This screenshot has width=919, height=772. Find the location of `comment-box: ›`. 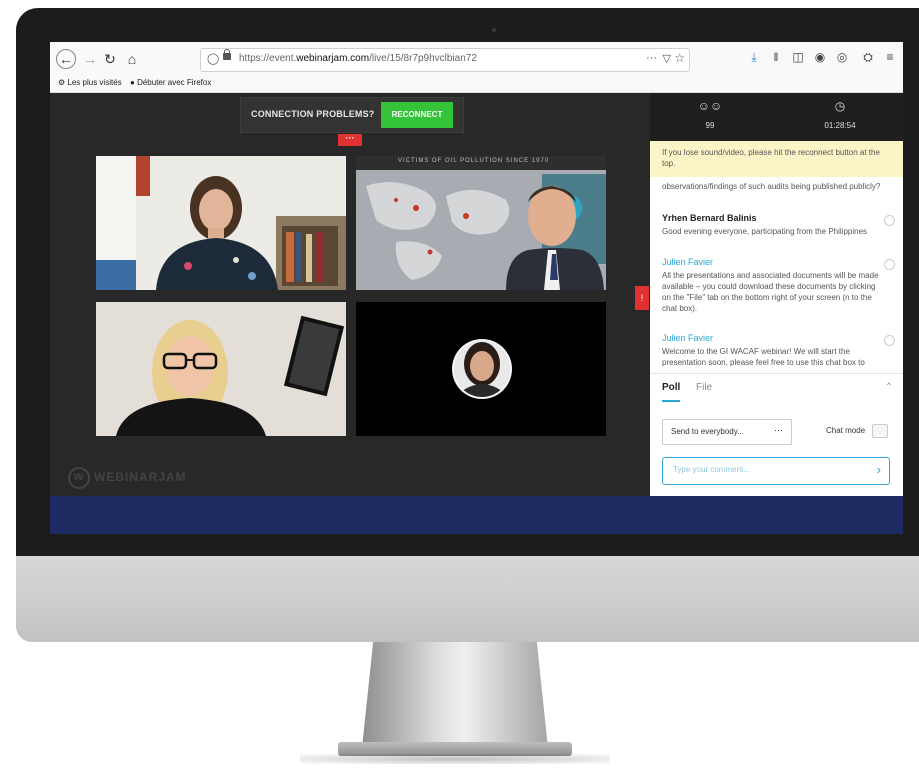

comment-box: › is located at coordinates (776, 471).